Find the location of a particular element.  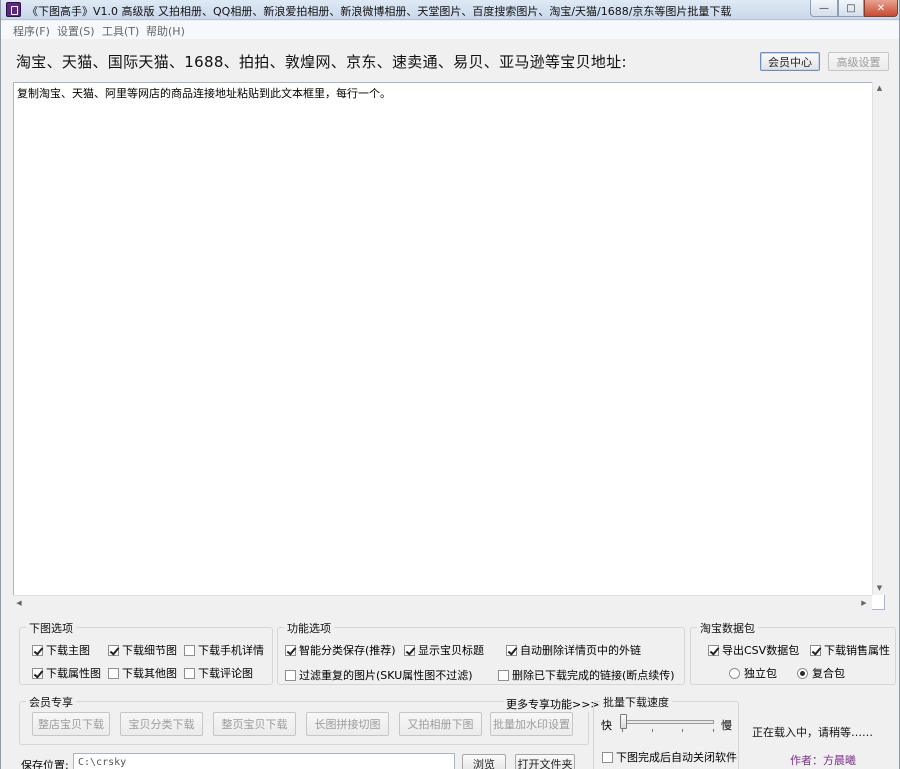

menu-settings: 设置(S) is located at coordinates (76, 31).